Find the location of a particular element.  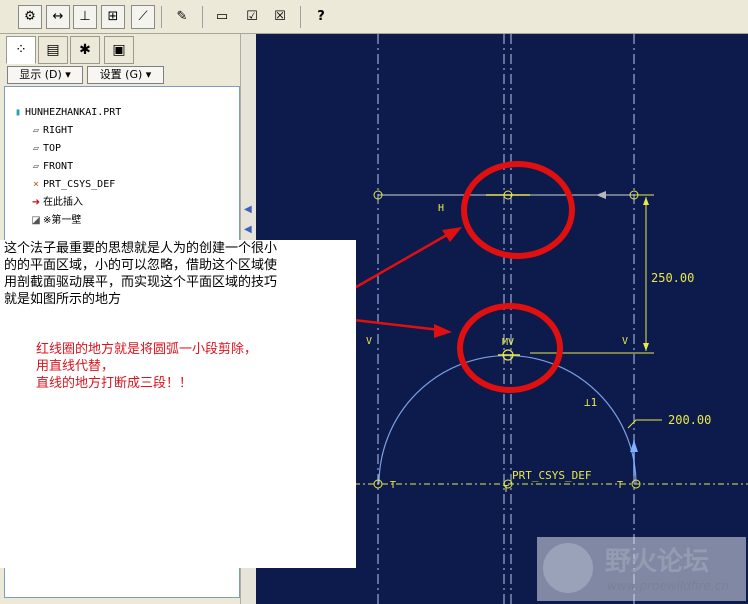

annotation-text-line: 就是如图所示的地方 is located at coordinates (63, 299).